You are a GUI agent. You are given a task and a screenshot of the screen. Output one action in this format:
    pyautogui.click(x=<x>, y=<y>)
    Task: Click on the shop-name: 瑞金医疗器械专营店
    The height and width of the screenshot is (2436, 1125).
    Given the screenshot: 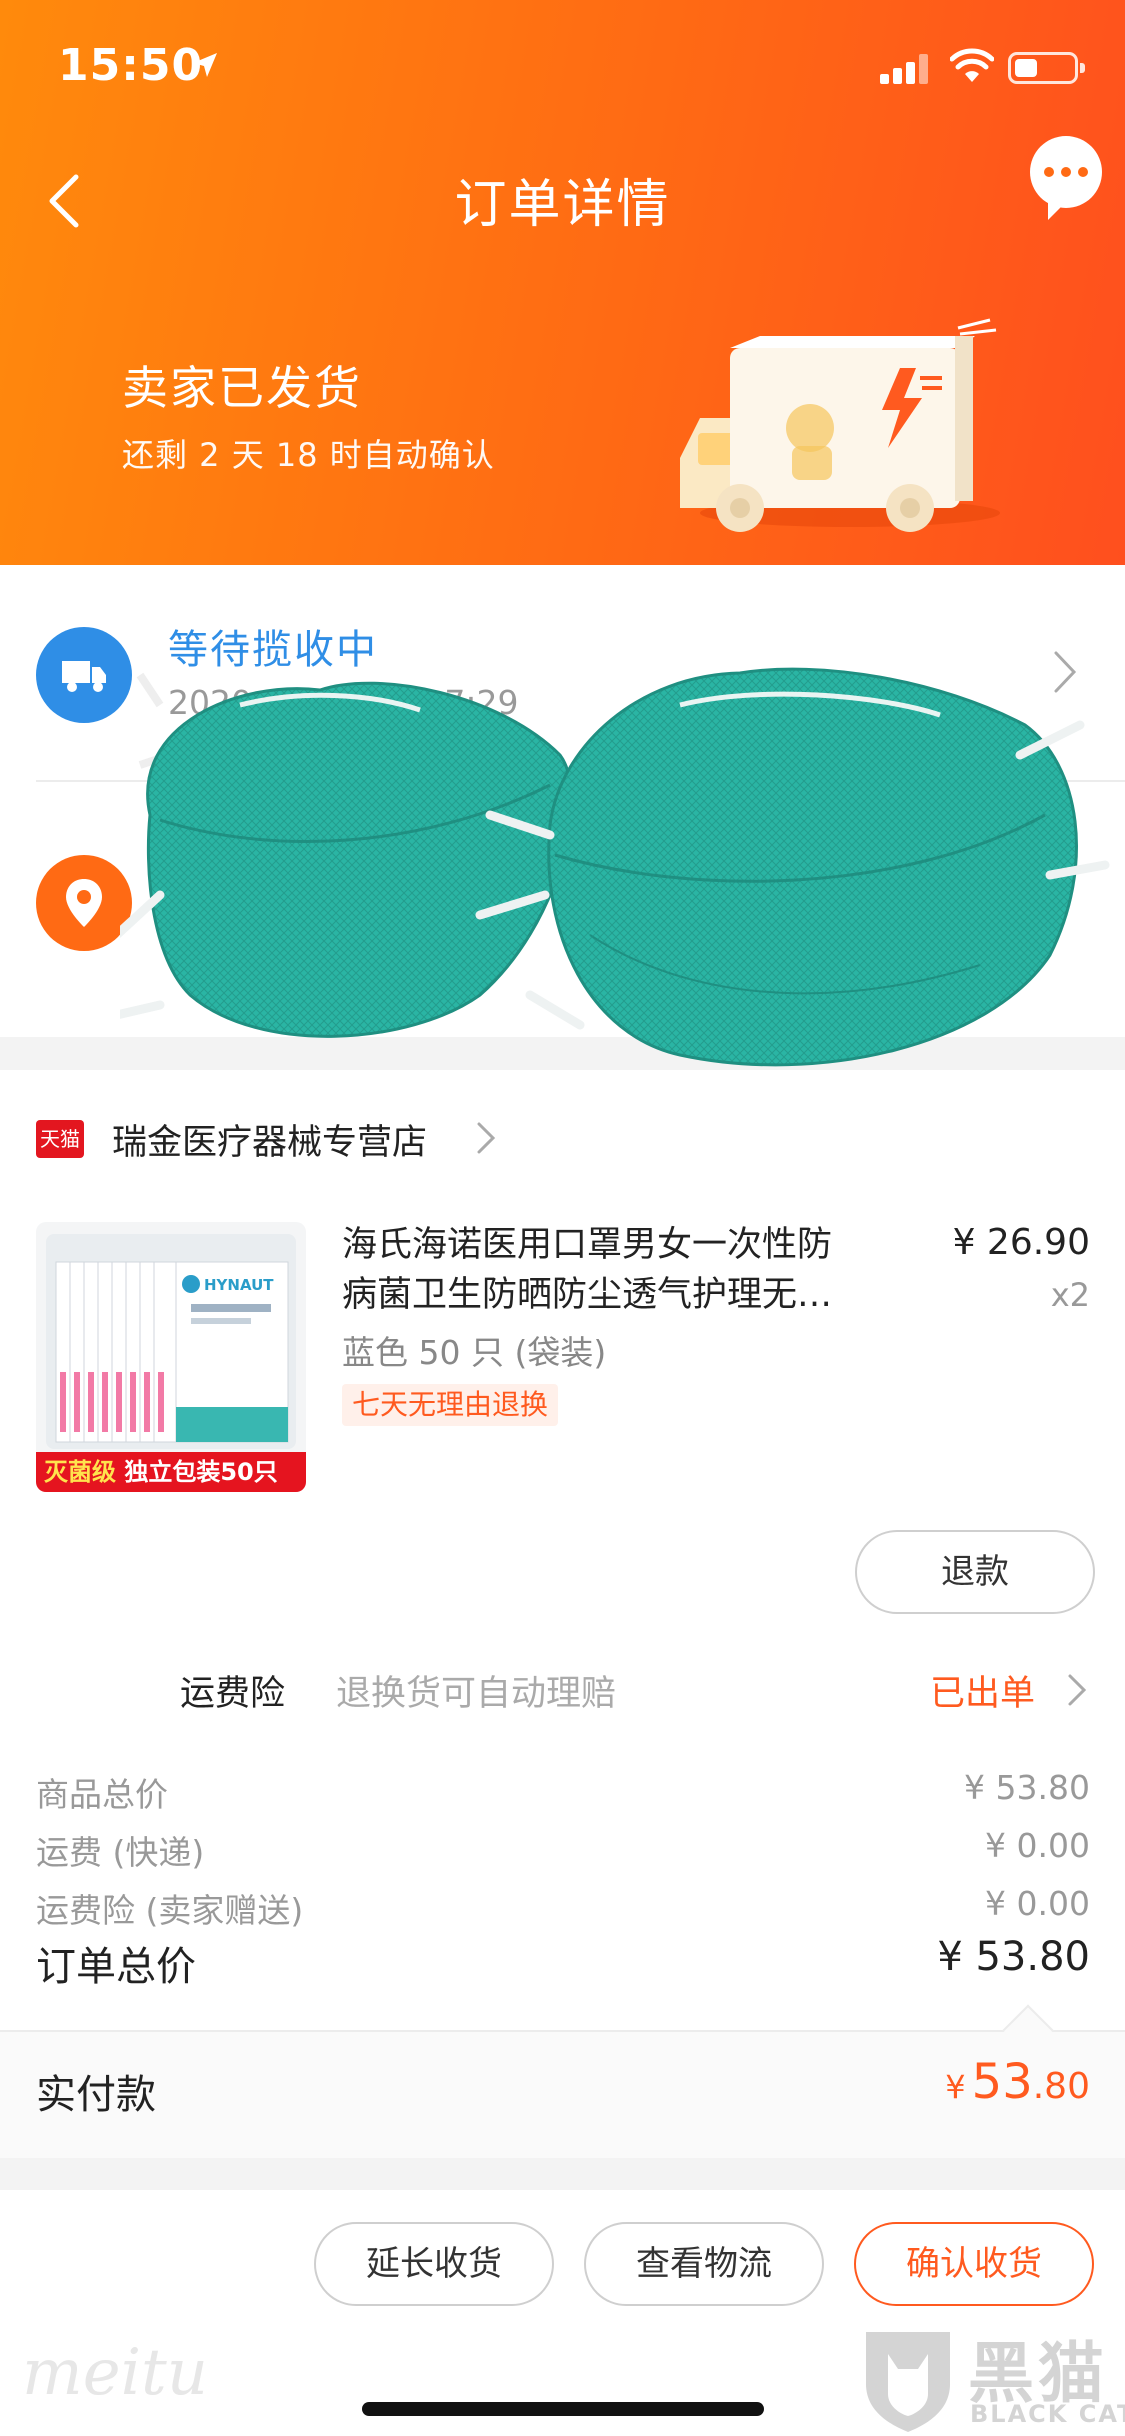 What is the action you would take?
    pyautogui.click(x=269, y=1139)
    